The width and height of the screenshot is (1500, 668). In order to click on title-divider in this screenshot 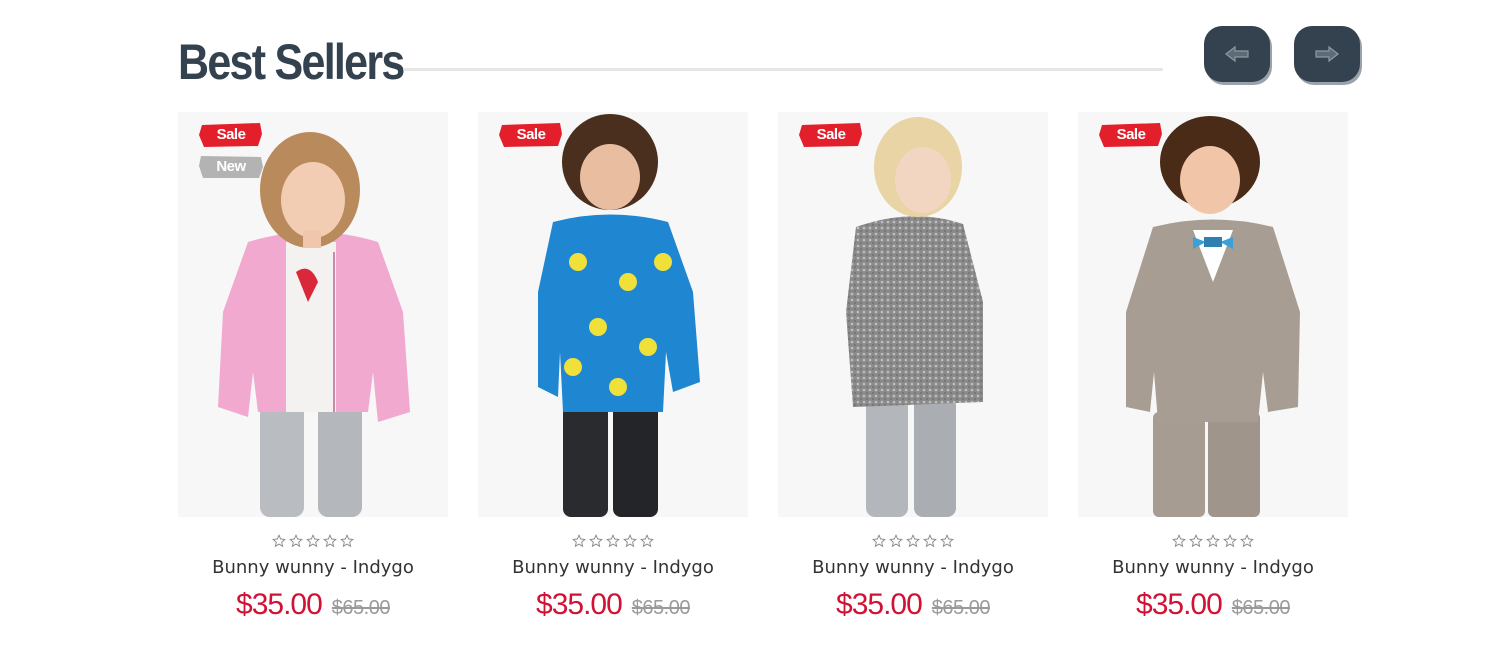, I will do `click(783, 69)`.